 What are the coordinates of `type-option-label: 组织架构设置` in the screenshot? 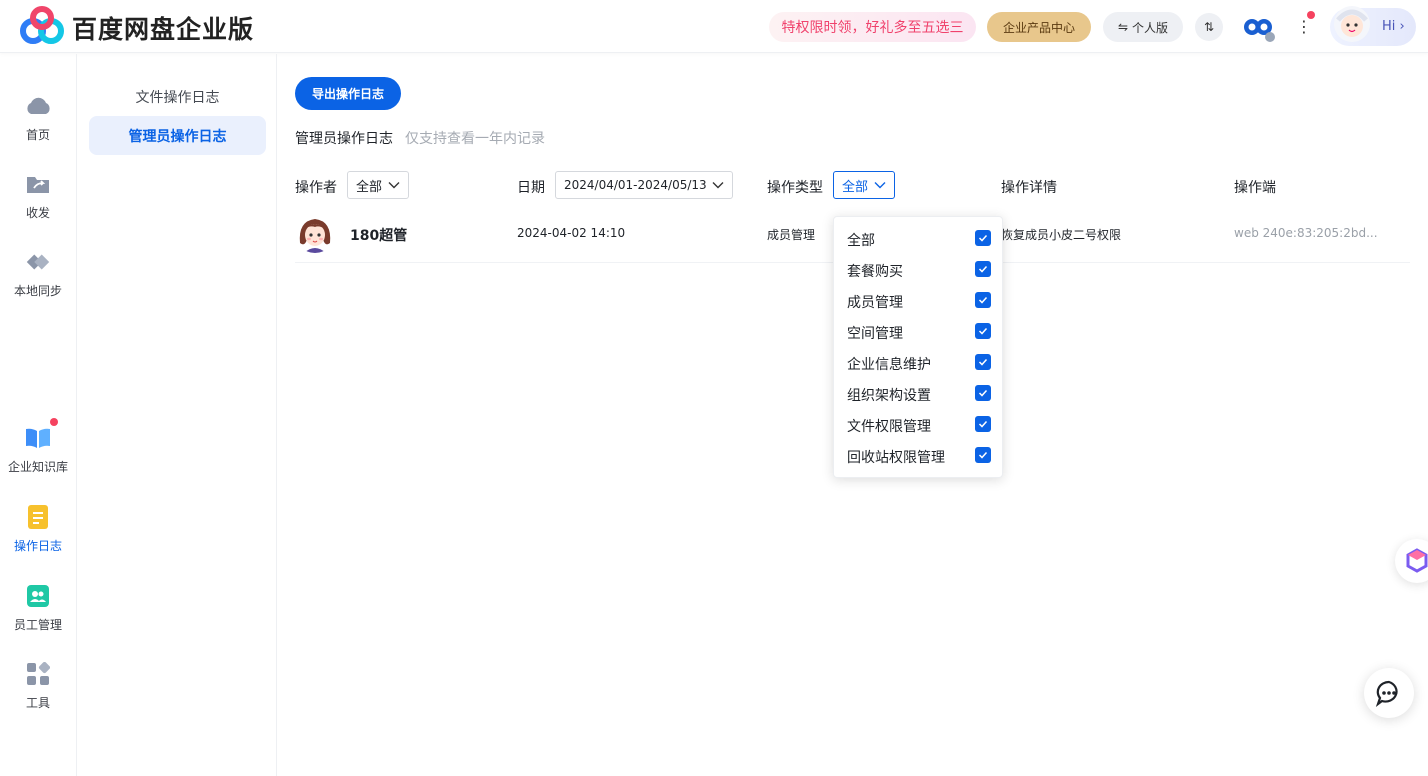 It's located at (889, 396).